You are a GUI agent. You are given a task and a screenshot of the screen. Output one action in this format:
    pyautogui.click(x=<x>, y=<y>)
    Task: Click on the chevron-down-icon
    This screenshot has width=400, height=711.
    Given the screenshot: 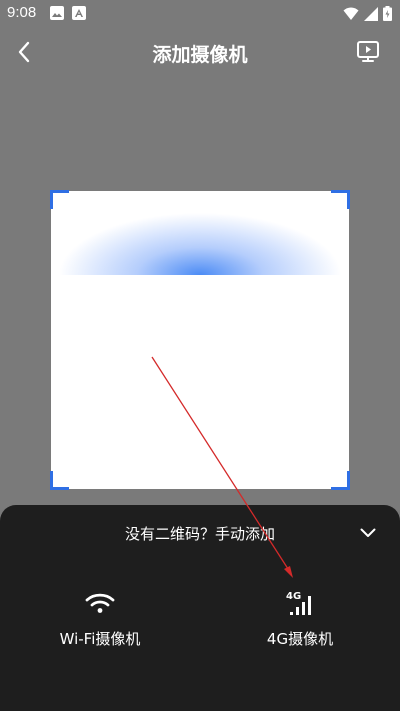 What is the action you would take?
    pyautogui.click(x=368, y=532)
    